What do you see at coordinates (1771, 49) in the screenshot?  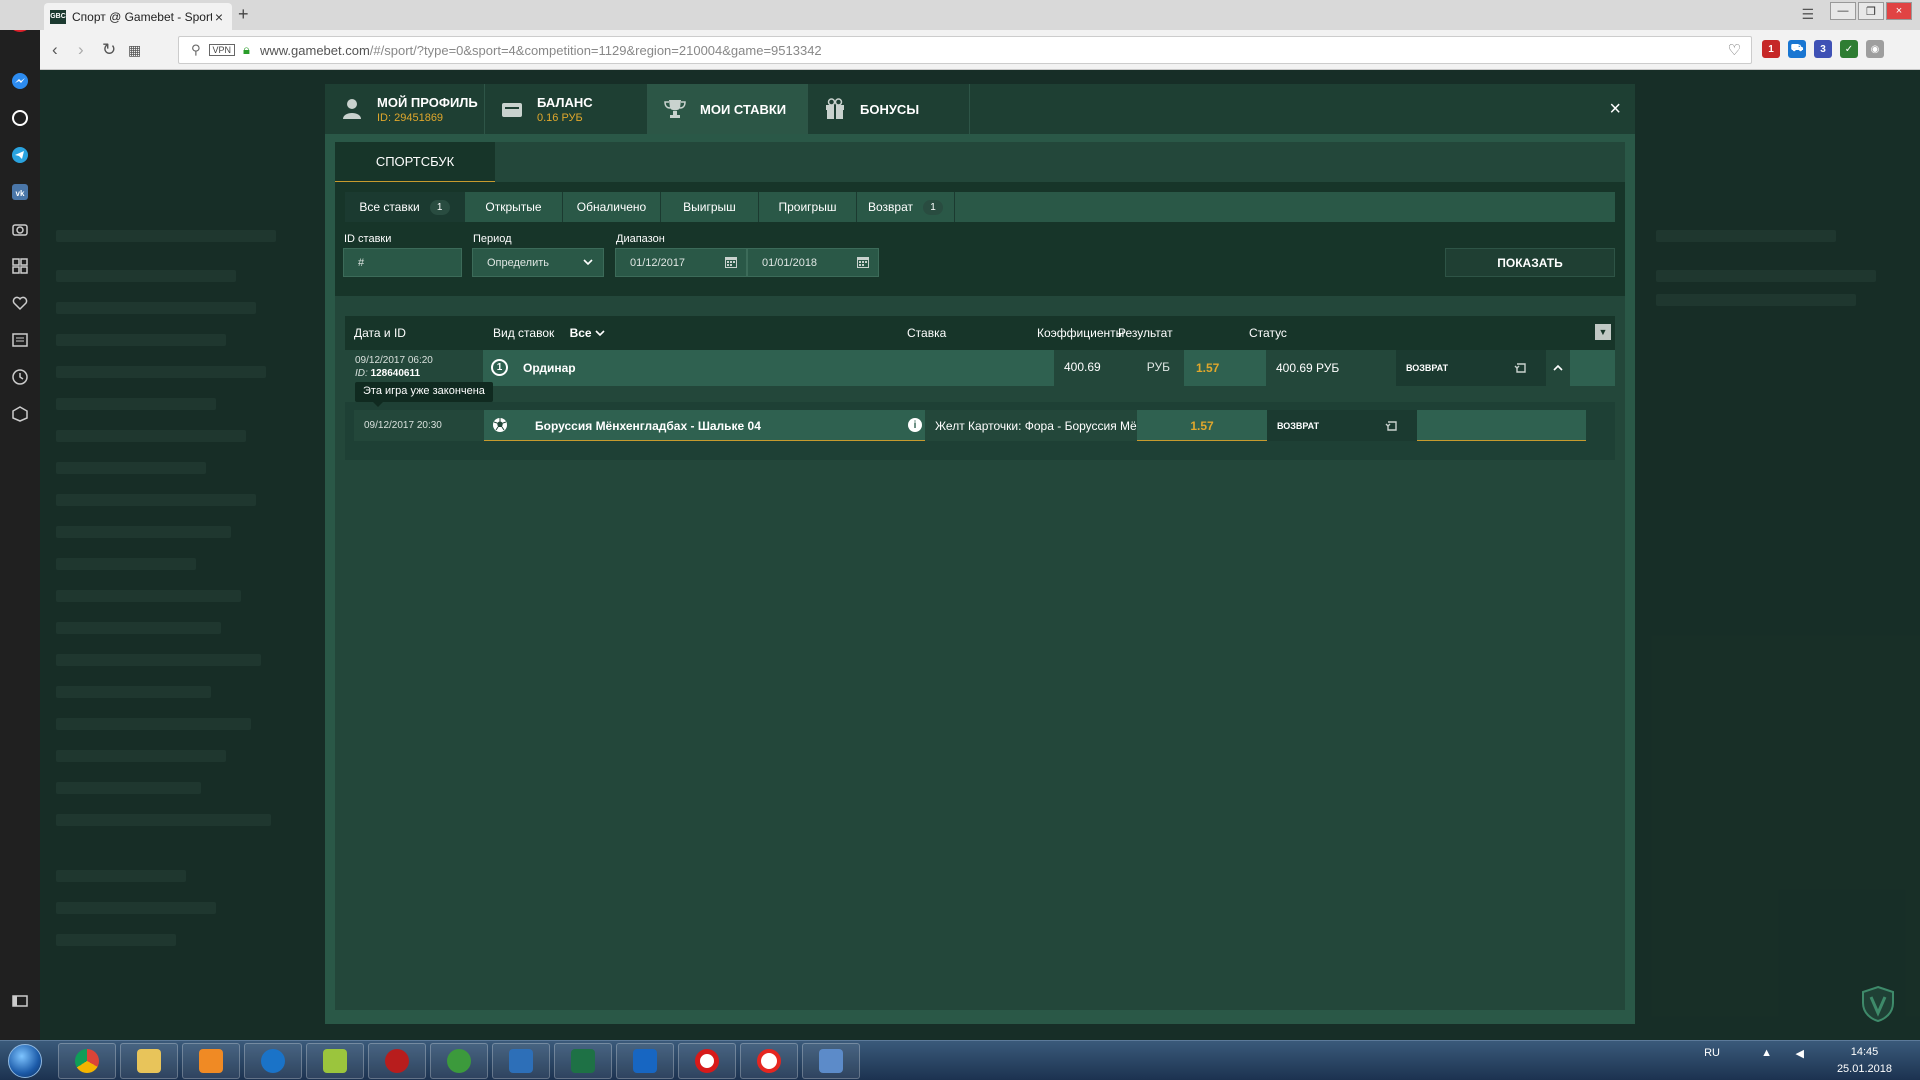 I see `adblock-icon: 1` at bounding box center [1771, 49].